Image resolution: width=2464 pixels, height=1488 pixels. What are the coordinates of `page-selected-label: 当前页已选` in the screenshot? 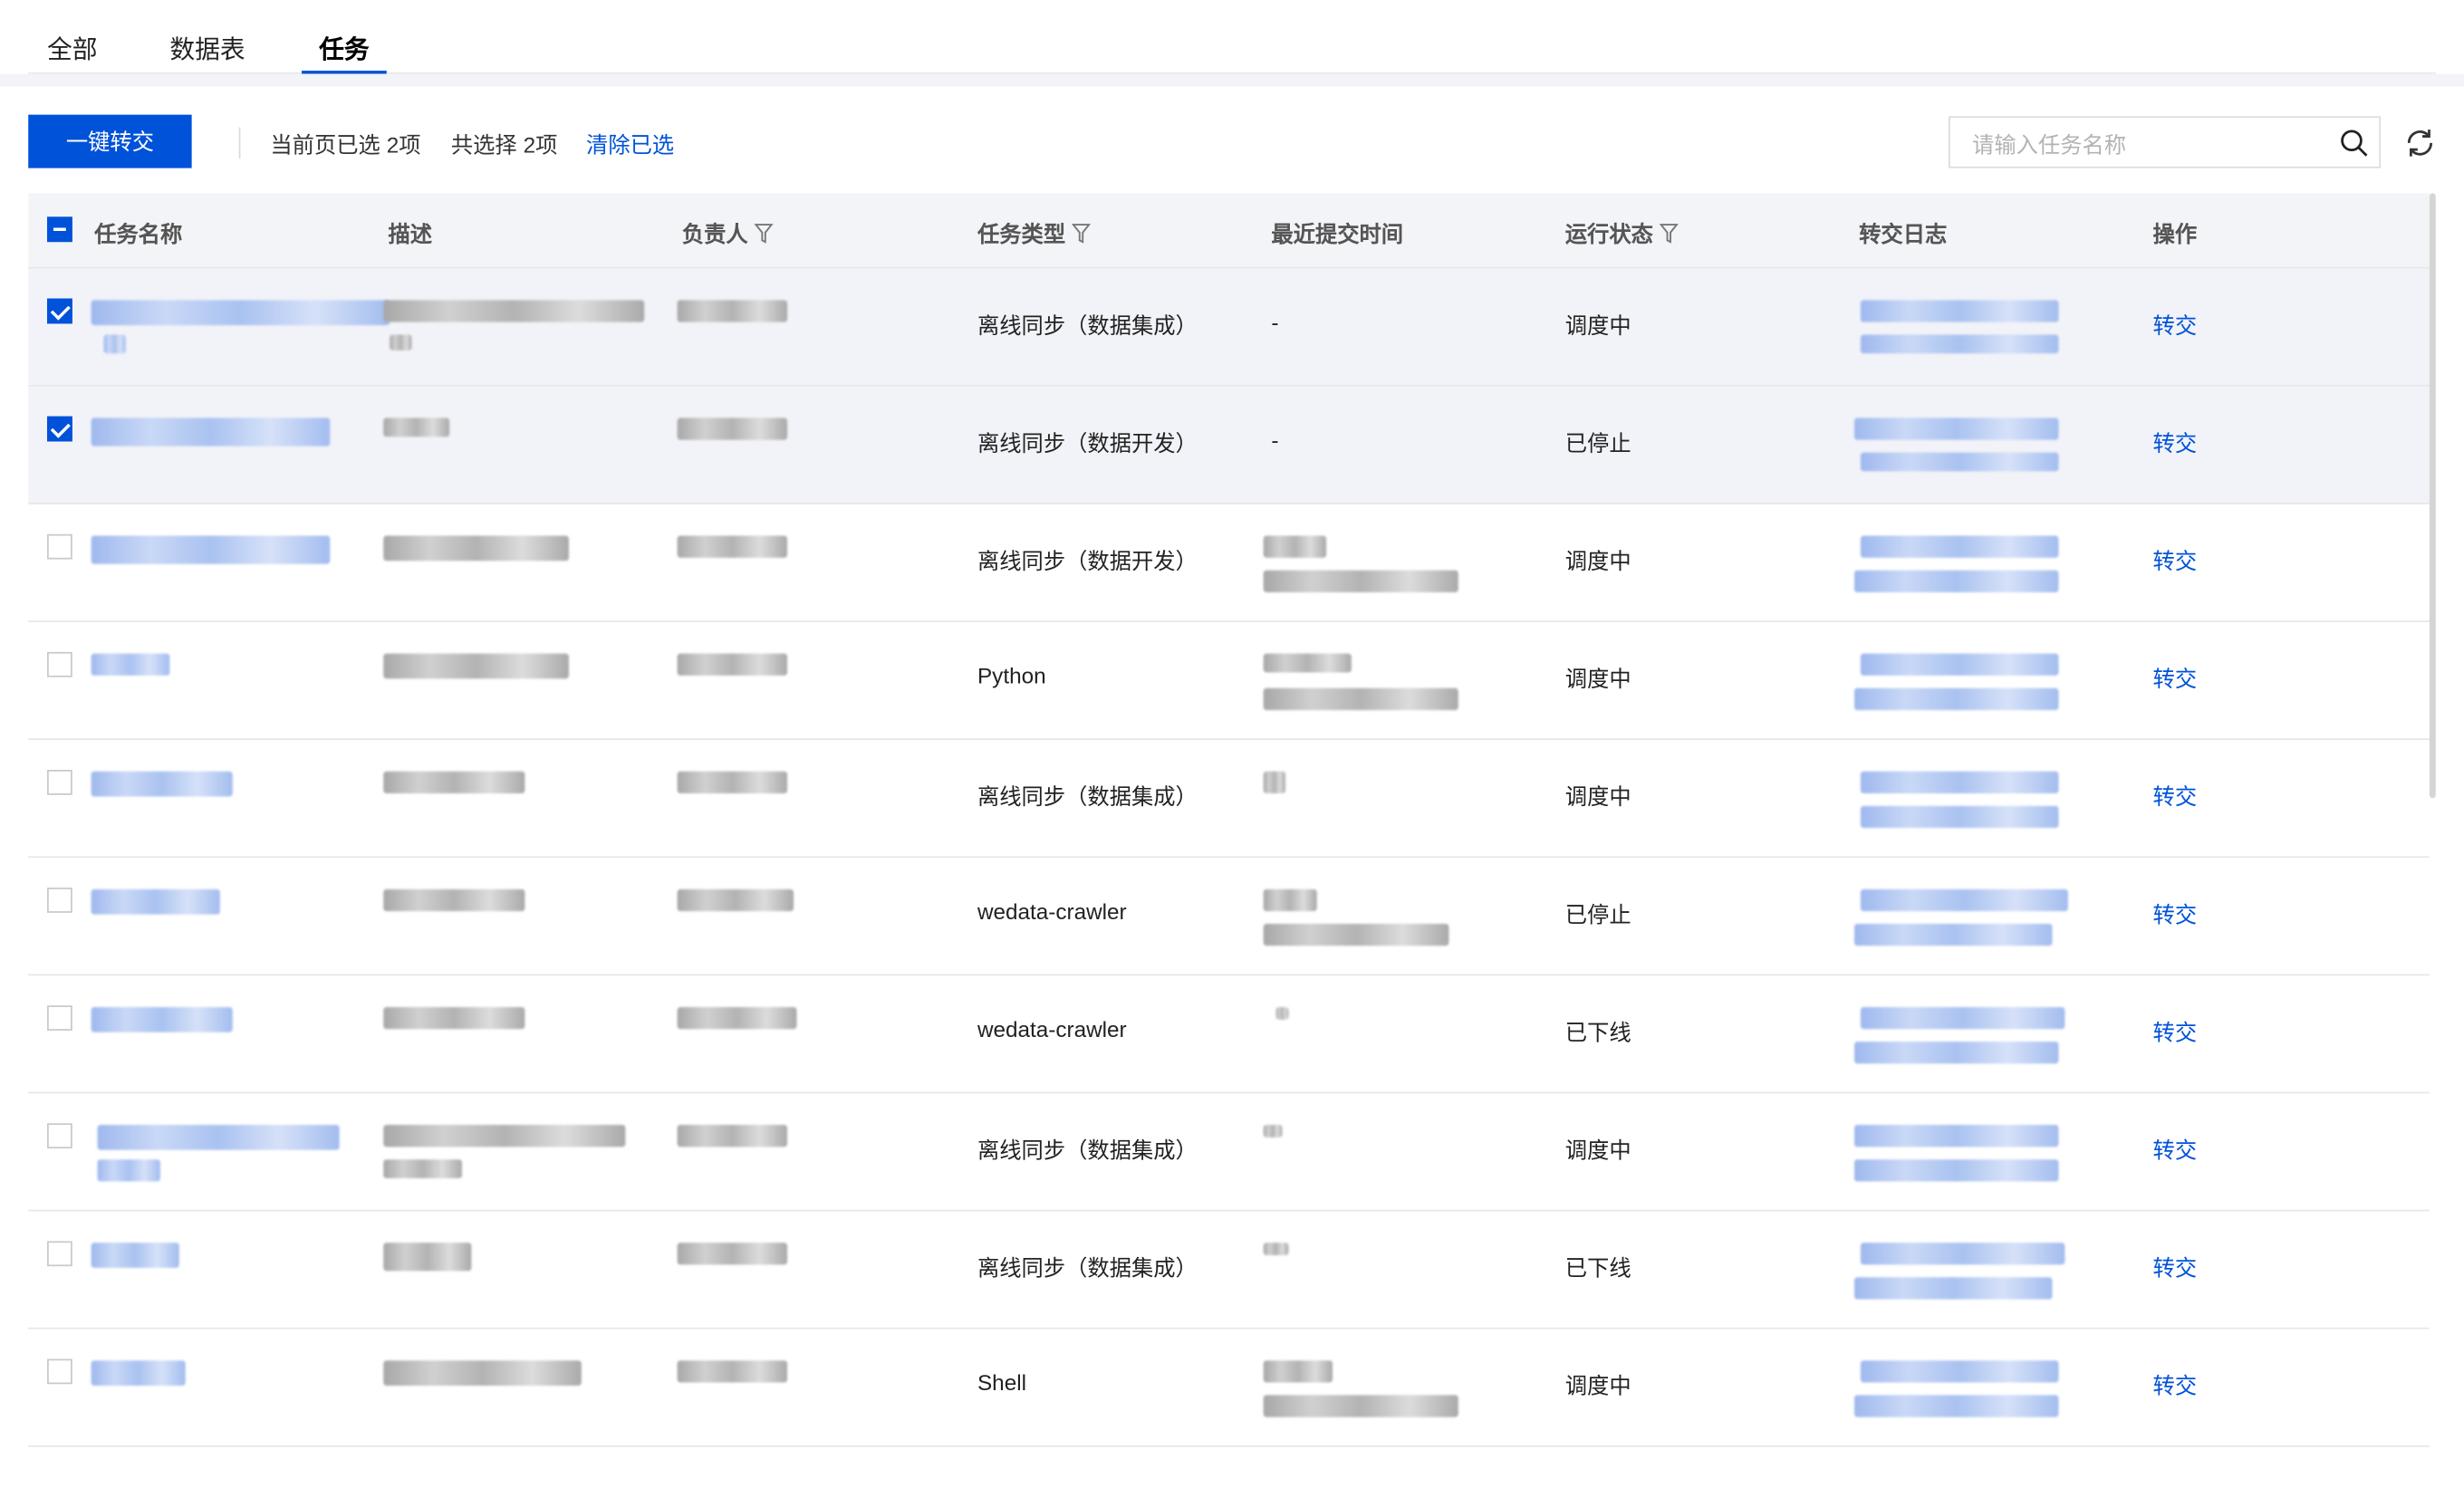 It's located at (325, 144).